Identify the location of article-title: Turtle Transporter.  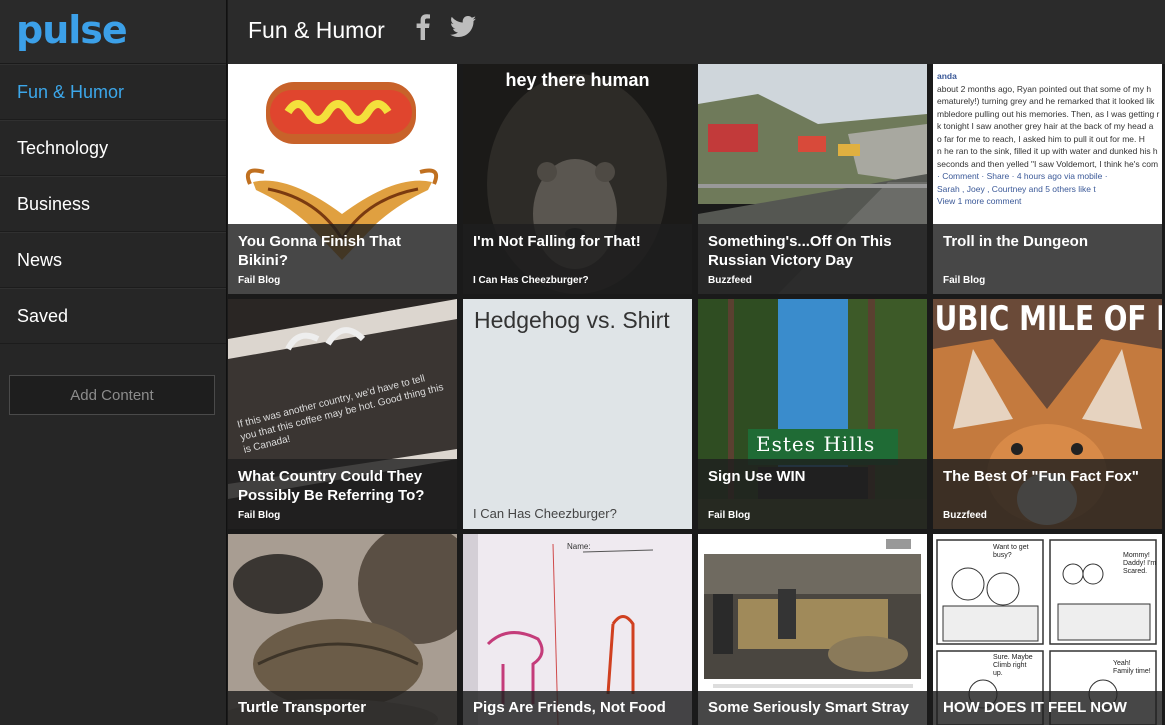
(302, 707).